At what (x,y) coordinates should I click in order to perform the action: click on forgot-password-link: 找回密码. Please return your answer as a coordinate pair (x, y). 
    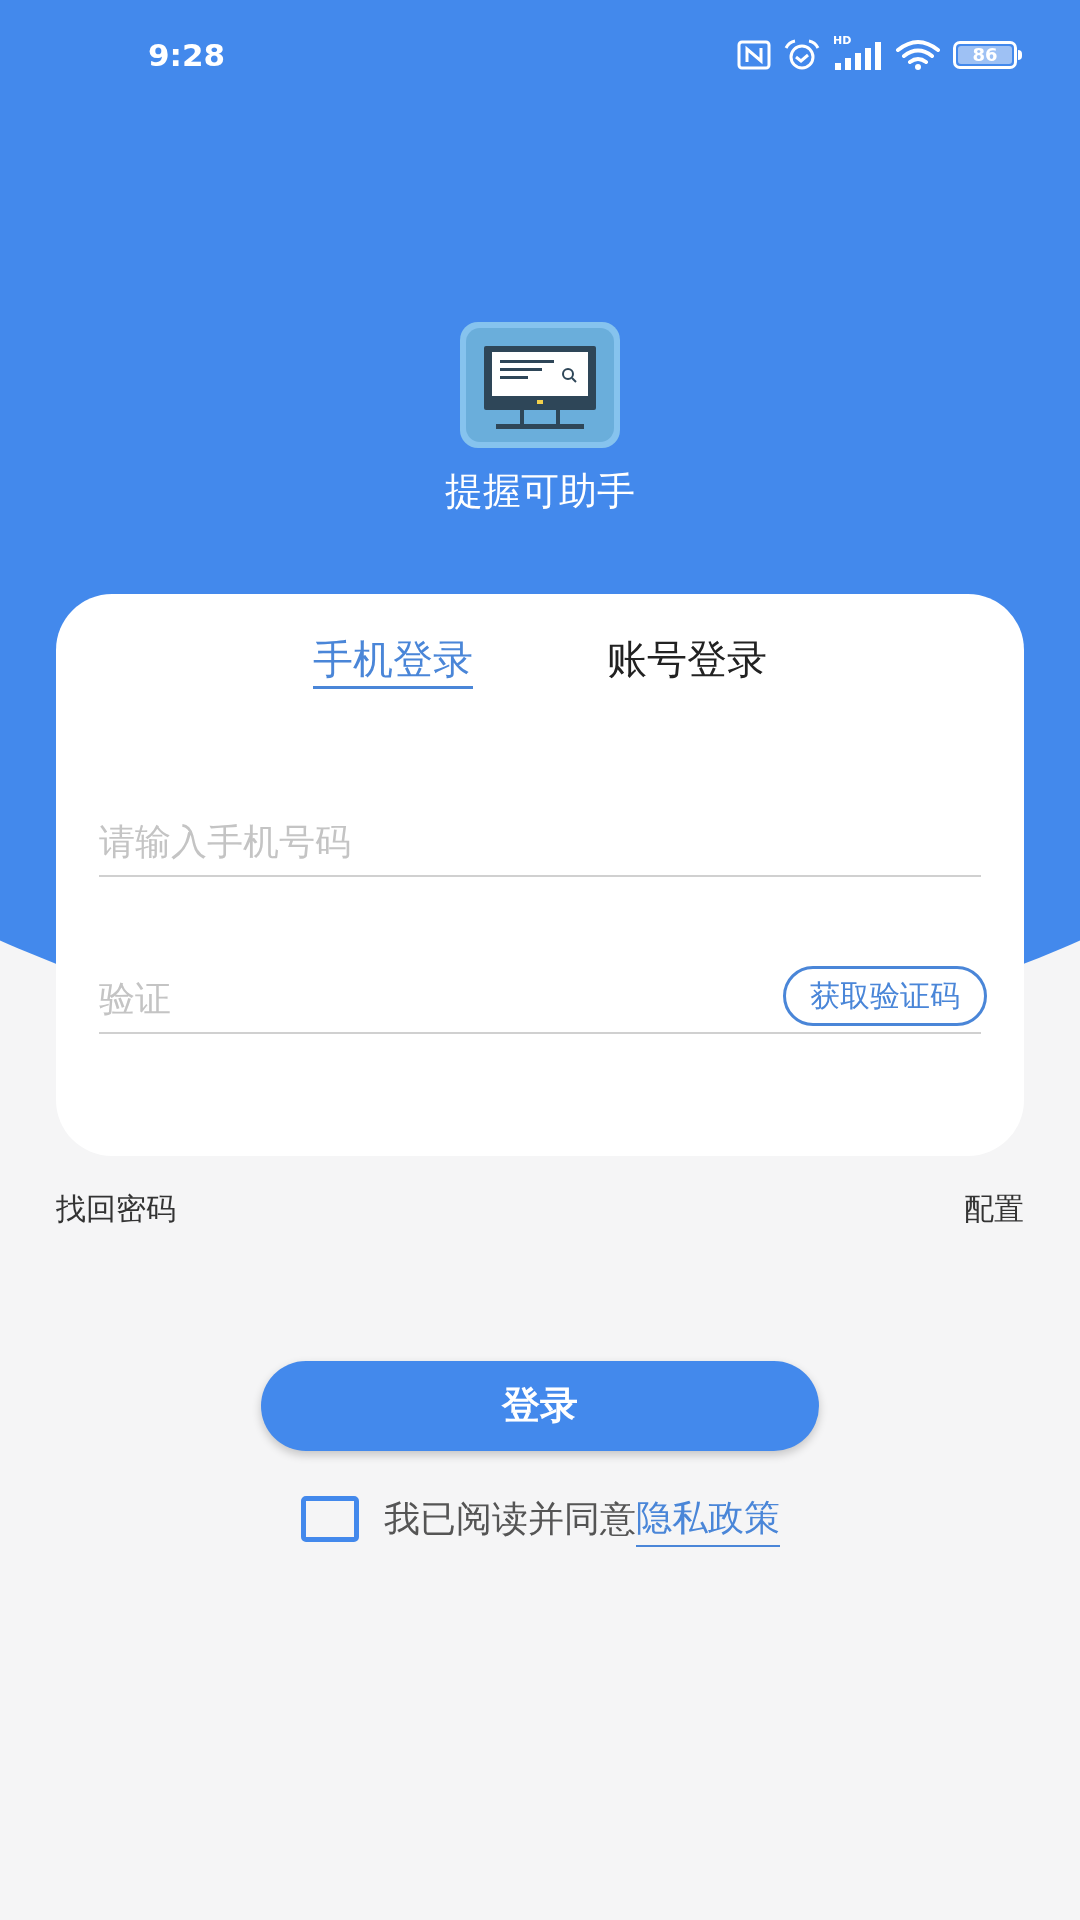
    Looking at the image, I should click on (116, 1208).